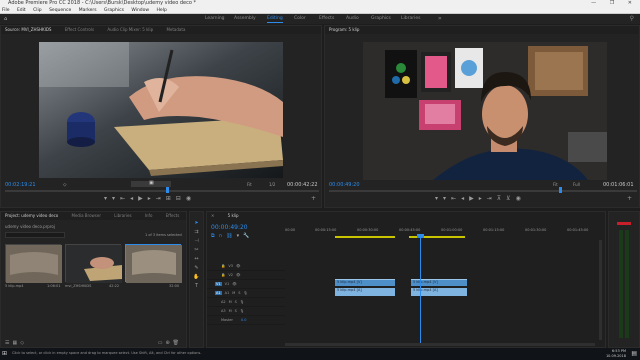 Image resolution: width=640 pixels, height=360 pixels. Describe the element at coordinates (576, 184) in the screenshot. I see `program-zoom: Full` at that location.